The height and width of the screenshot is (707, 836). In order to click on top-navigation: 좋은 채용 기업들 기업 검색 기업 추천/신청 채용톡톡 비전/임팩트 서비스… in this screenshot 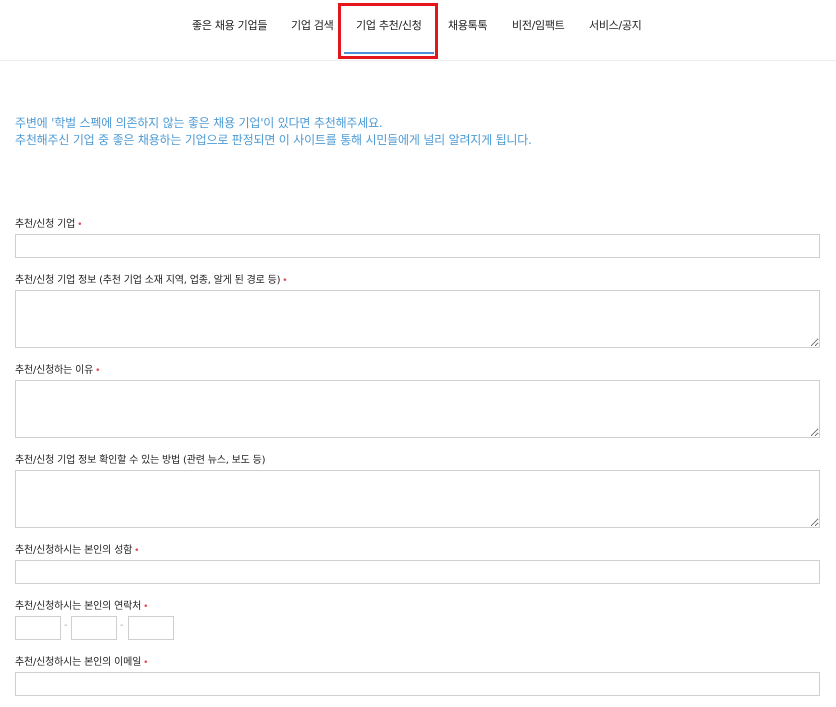, I will do `click(418, 30)`.